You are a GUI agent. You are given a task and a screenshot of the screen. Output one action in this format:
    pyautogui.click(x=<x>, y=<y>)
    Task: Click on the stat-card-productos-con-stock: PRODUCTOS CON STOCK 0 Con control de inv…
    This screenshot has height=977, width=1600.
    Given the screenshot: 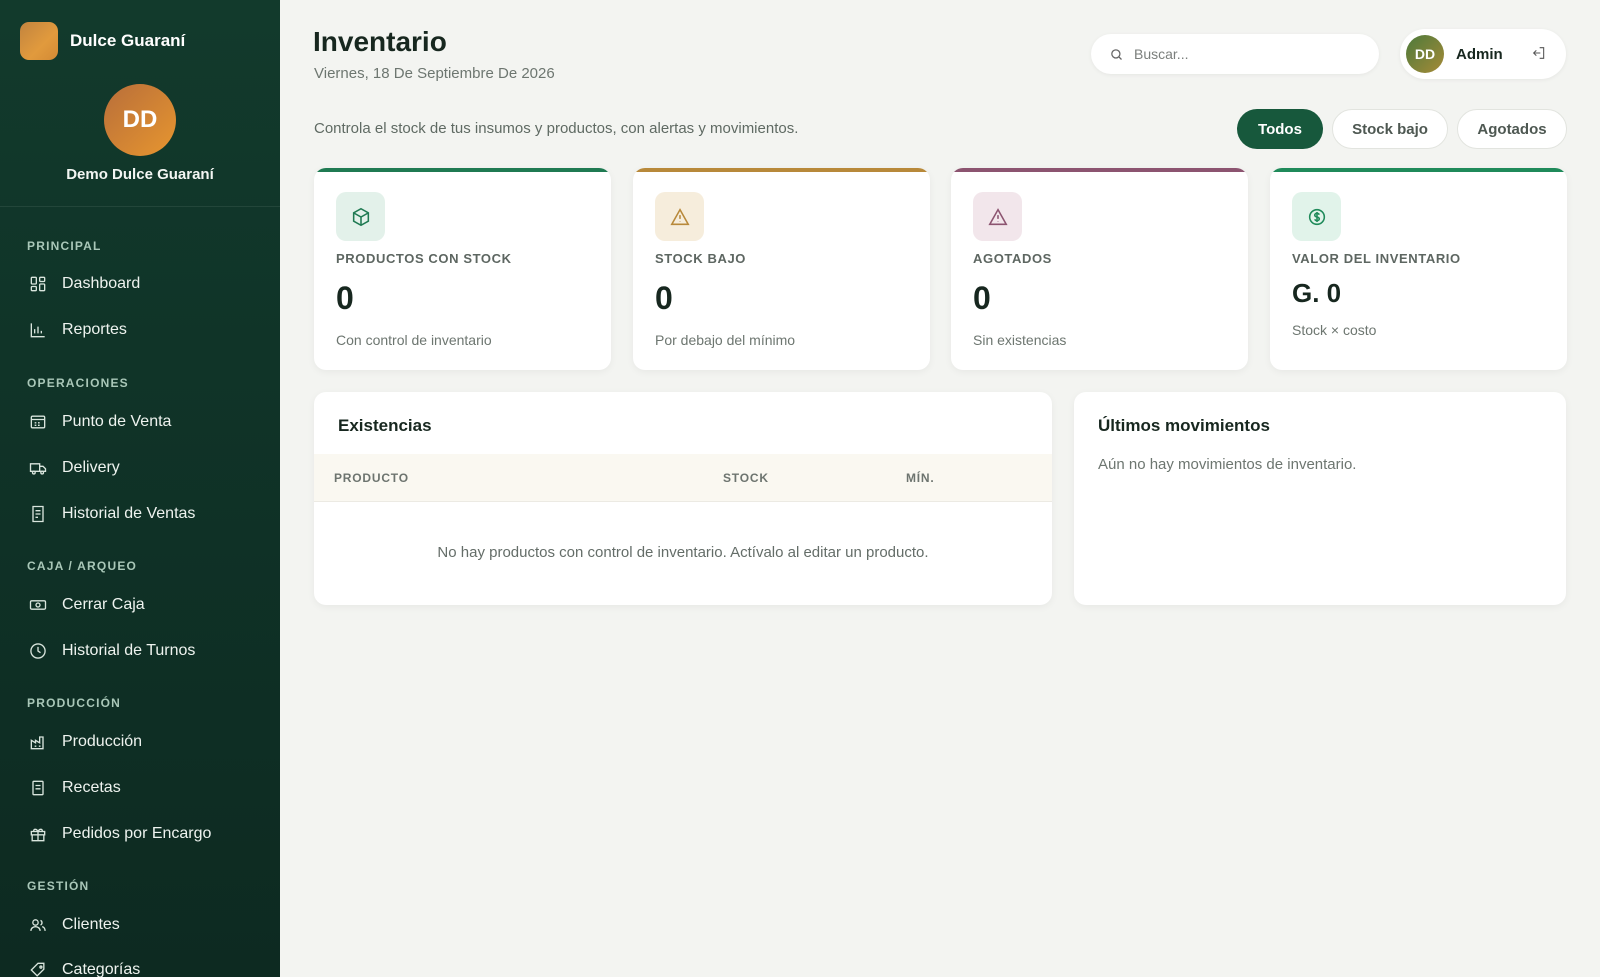 What is the action you would take?
    pyautogui.click(x=462, y=269)
    